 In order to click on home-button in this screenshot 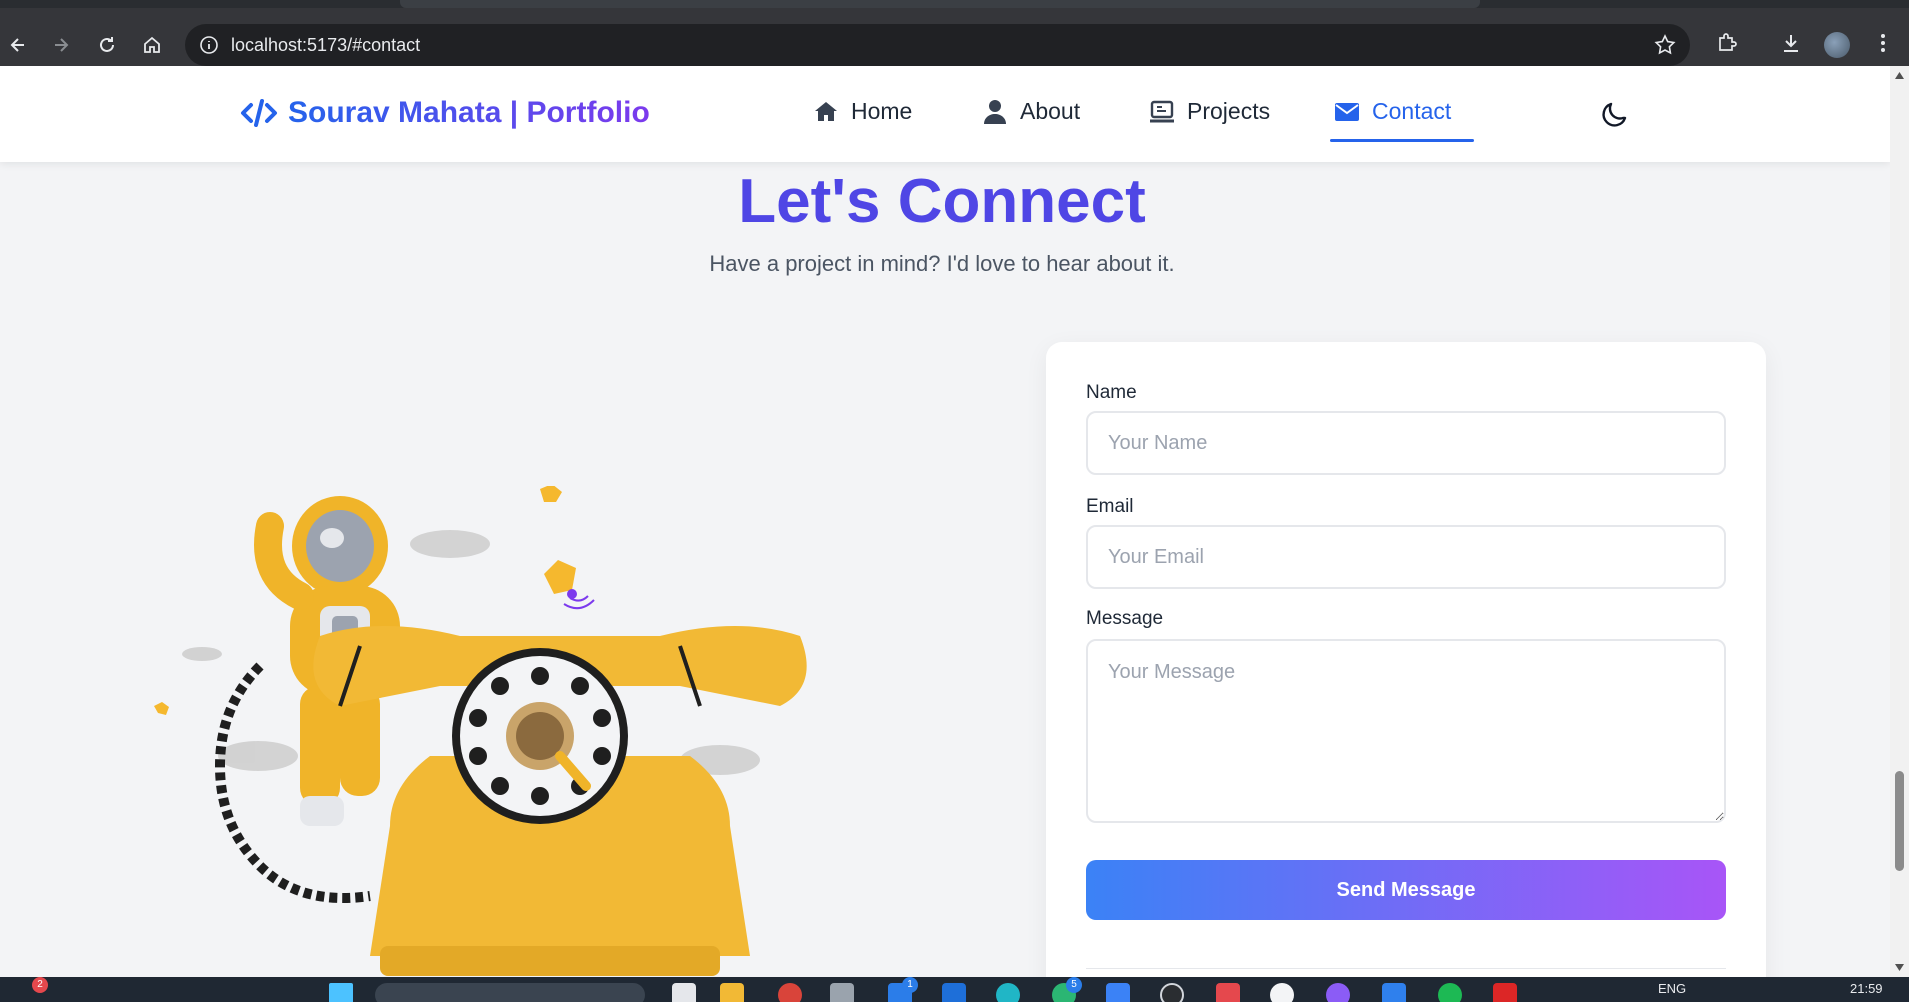, I will do `click(152, 45)`.